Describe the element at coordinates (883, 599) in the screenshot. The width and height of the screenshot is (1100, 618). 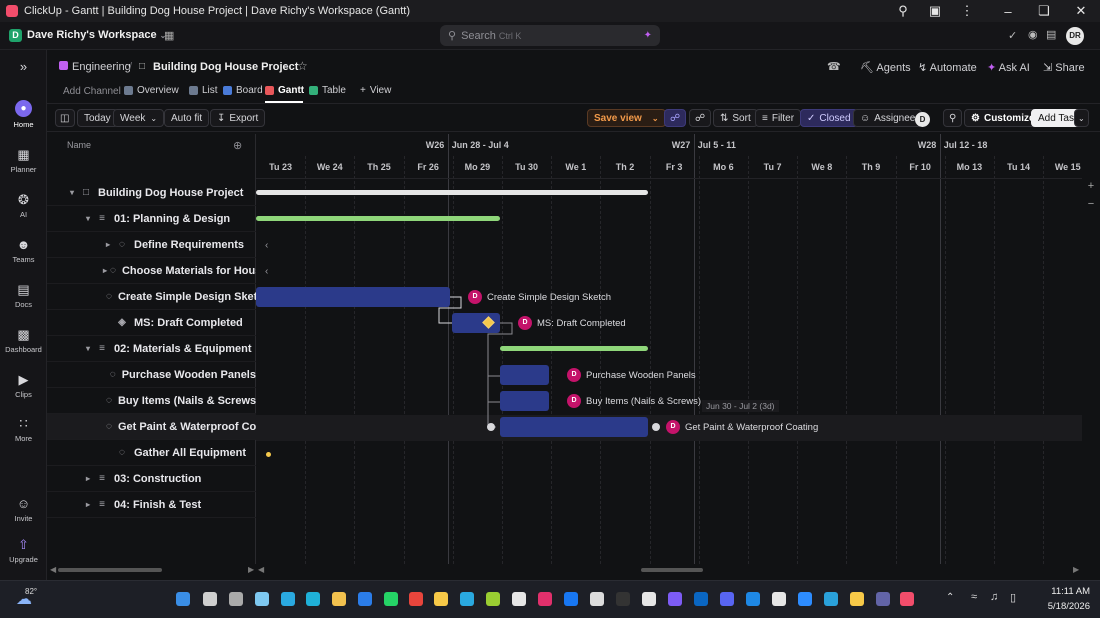
I see `teams-icon` at that location.